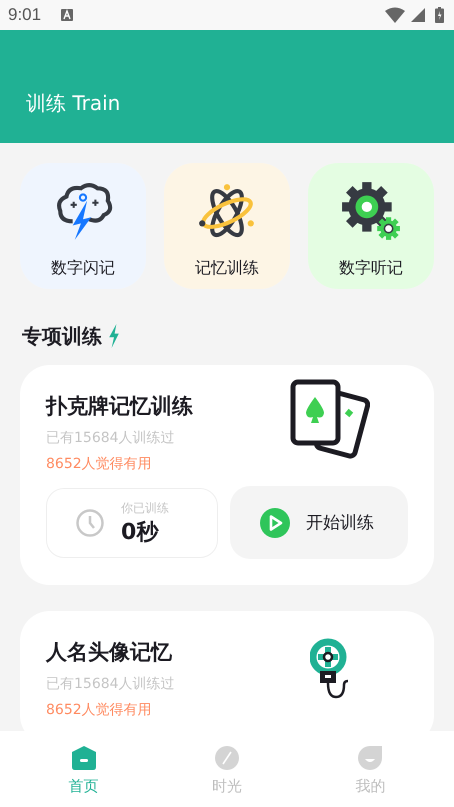 This screenshot has width=454, height=807. What do you see at coordinates (67, 15) in the screenshot?
I see `notification-icon` at bounding box center [67, 15].